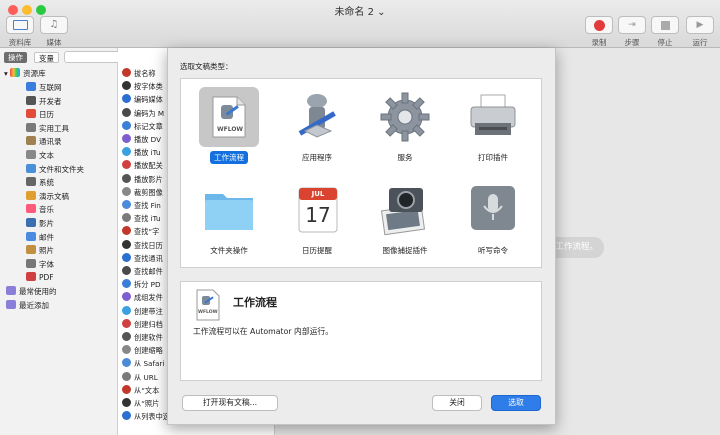  Describe the element at coordinates (142, 245) in the screenshot. I see `action-list-item: 查找日历` at that location.